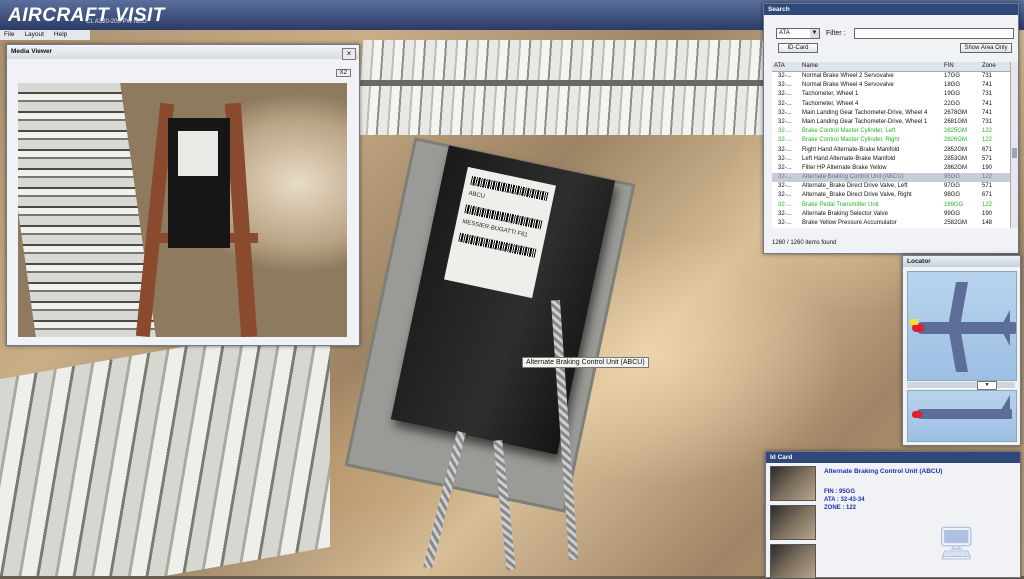 This screenshot has width=1024, height=579. I want to click on scroll-thumb, so click(1014, 153).